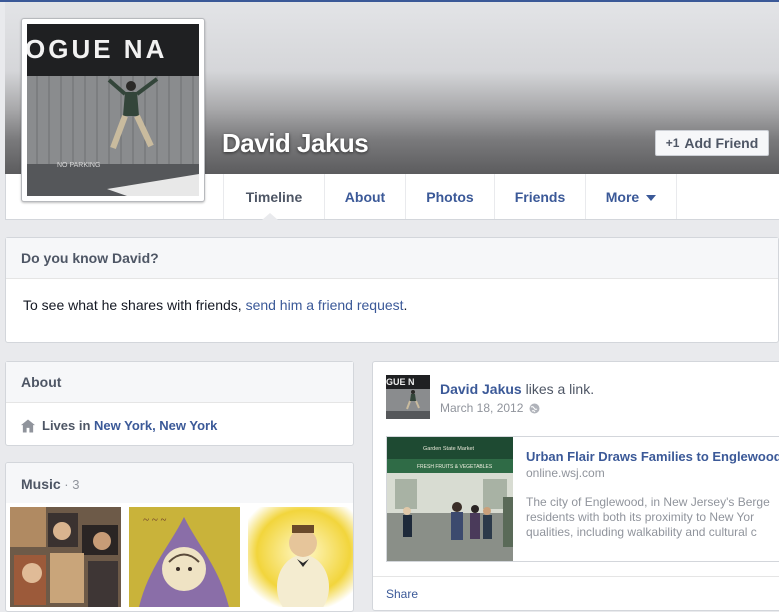 Image resolution: width=779 pixels, height=612 pixels. I want to click on profile-picture-frame: OGUE NA NO PARKING, so click(113, 110).